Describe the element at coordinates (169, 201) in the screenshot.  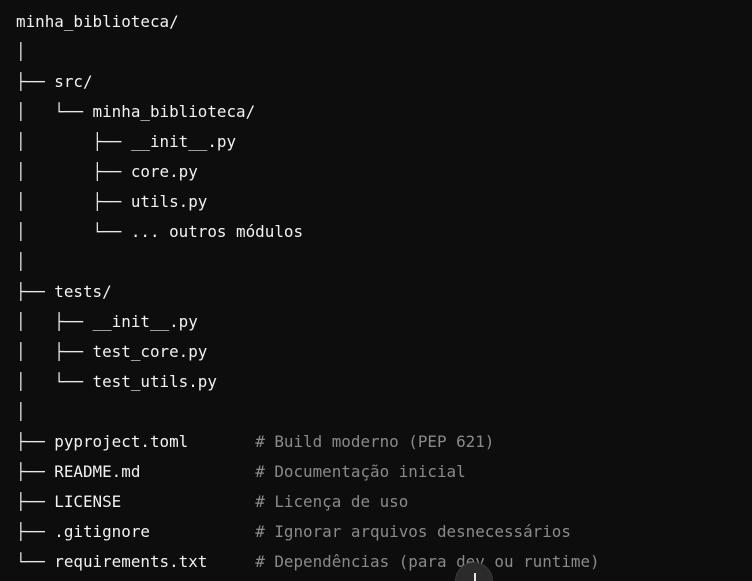
I see `file-name: utils.py` at that location.